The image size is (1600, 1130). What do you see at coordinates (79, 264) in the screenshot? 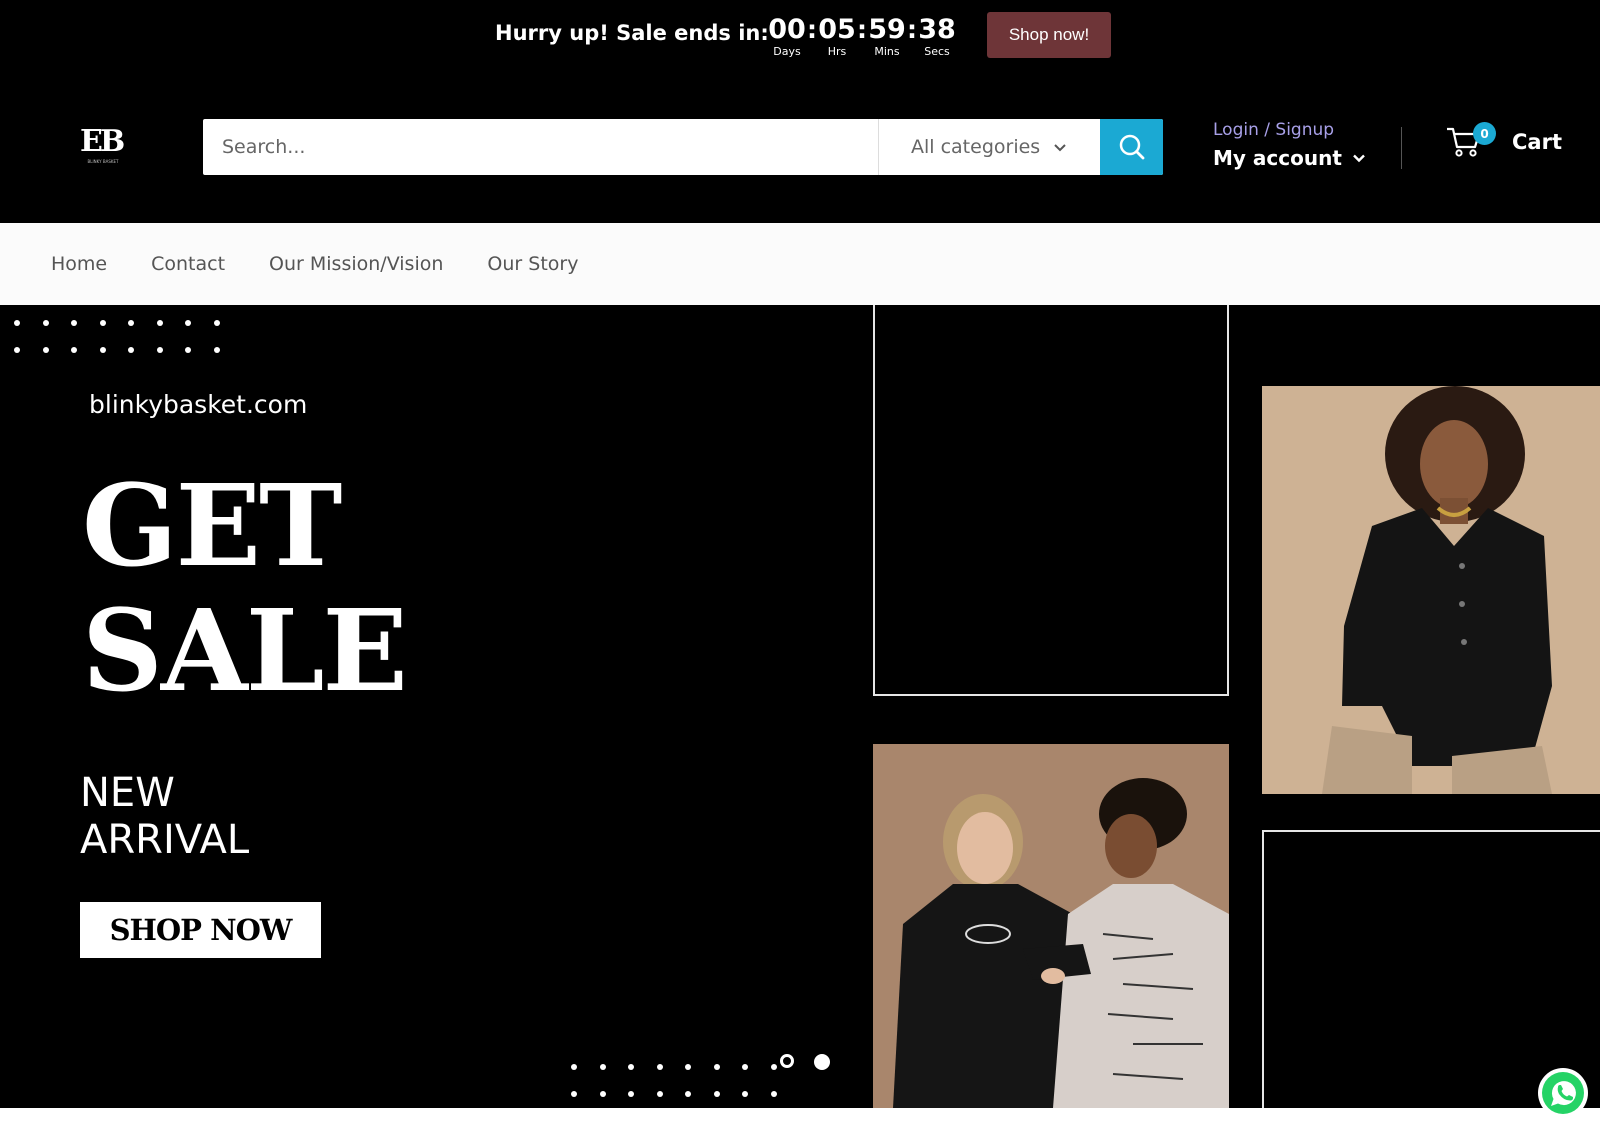
I see `nav-item-home: Home` at bounding box center [79, 264].